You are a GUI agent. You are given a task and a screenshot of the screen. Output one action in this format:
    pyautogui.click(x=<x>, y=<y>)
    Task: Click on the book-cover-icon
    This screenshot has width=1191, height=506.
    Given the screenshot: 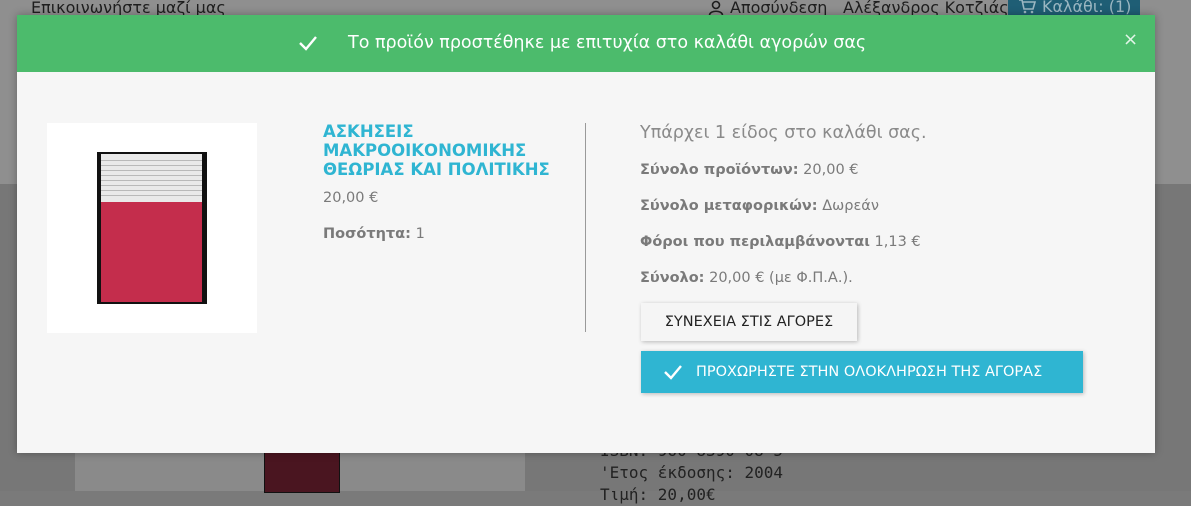 What is the action you would take?
    pyautogui.click(x=152, y=228)
    